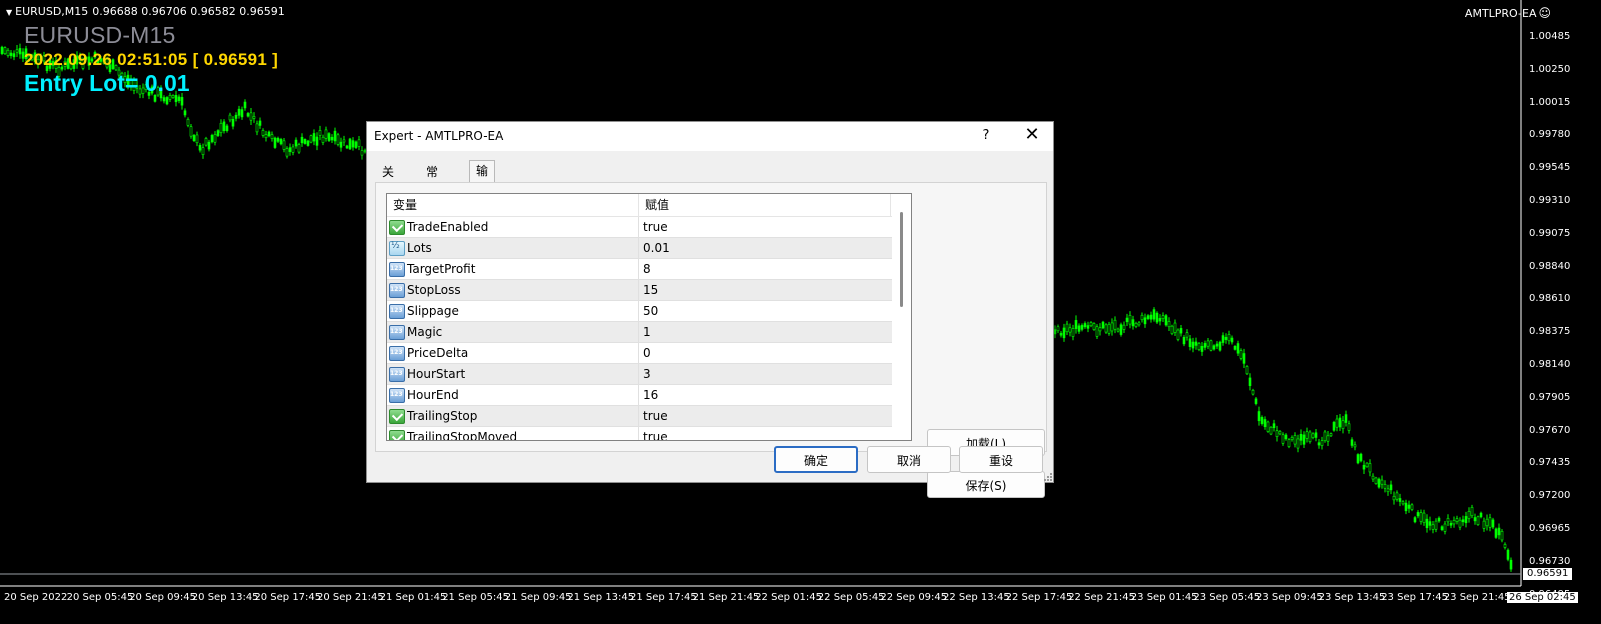 This screenshot has width=1601, height=624. I want to click on table-row: TradeEnabled true, so click(639, 227).